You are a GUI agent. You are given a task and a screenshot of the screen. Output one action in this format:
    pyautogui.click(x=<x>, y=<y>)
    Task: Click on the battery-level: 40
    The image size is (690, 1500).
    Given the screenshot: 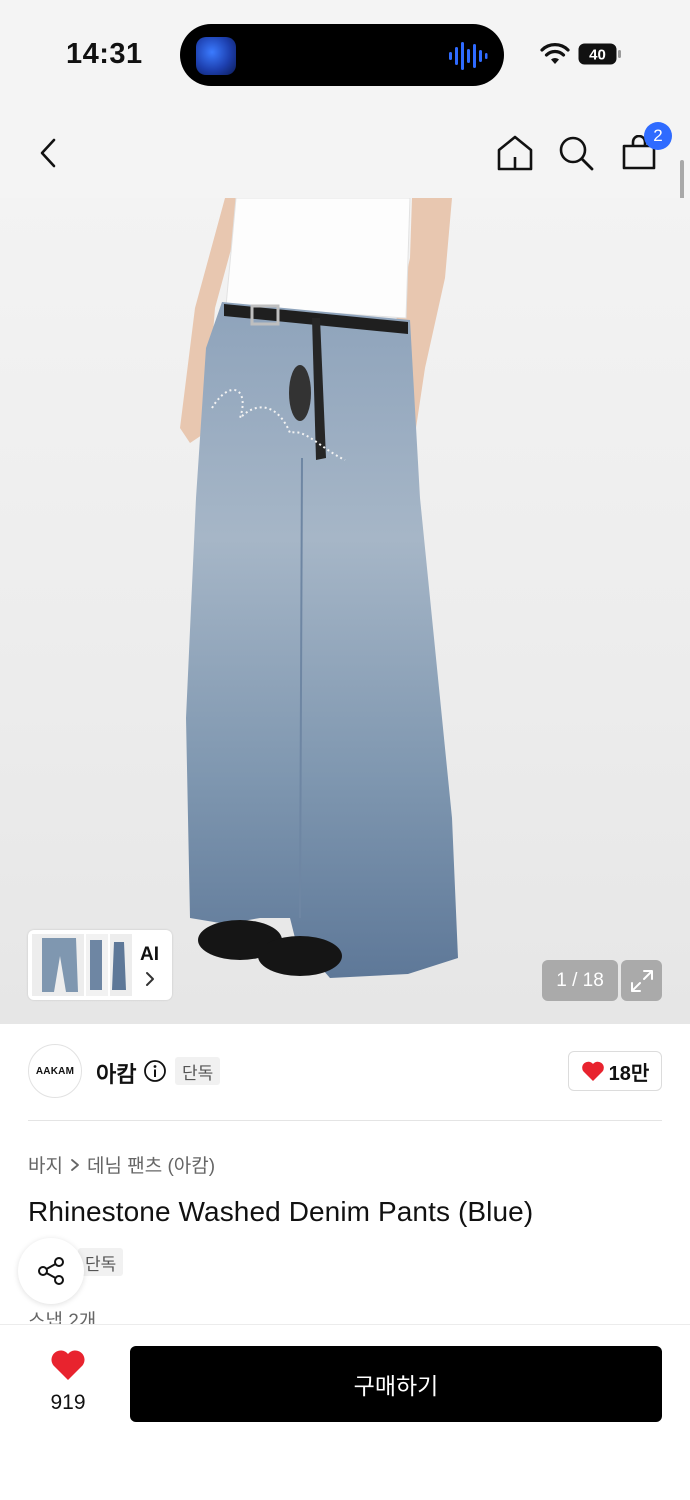 What is the action you would take?
    pyautogui.click(x=597, y=55)
    